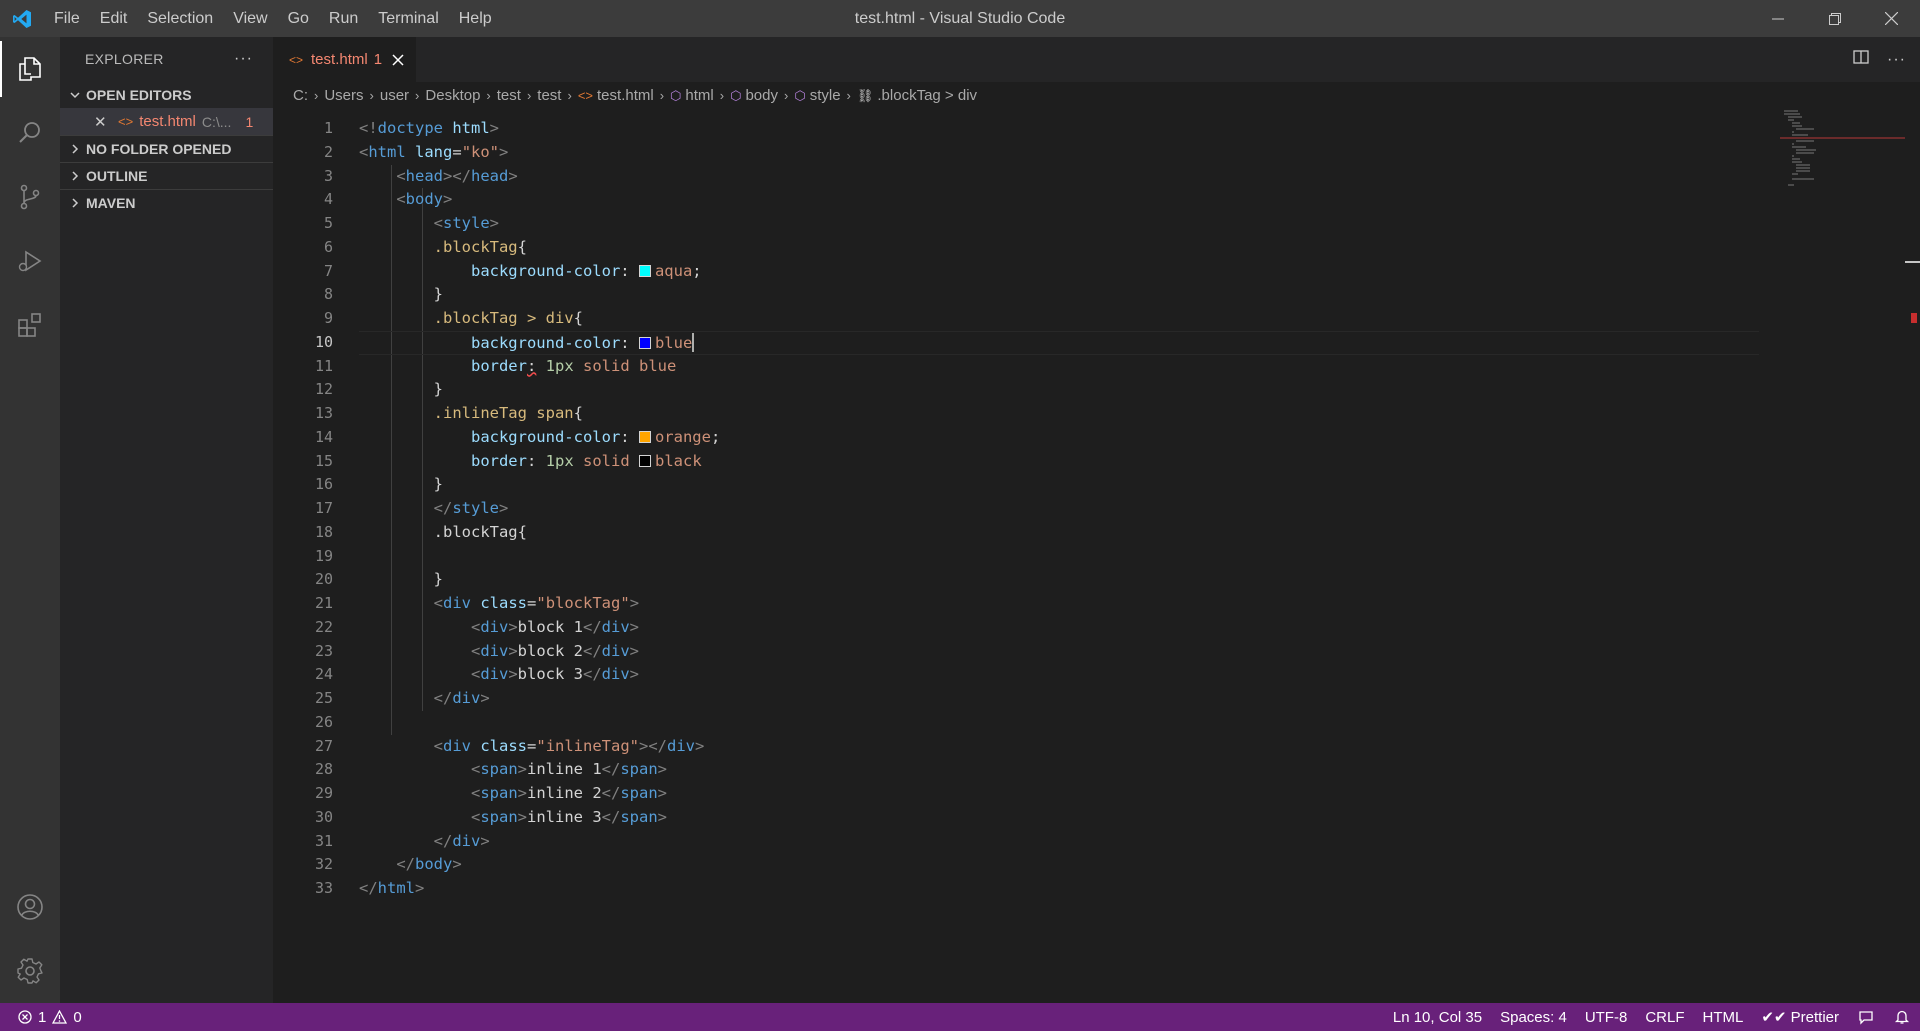 Image resolution: width=1920 pixels, height=1031 pixels. What do you see at coordinates (1879, 59) in the screenshot?
I see `editor-actions: ···` at bounding box center [1879, 59].